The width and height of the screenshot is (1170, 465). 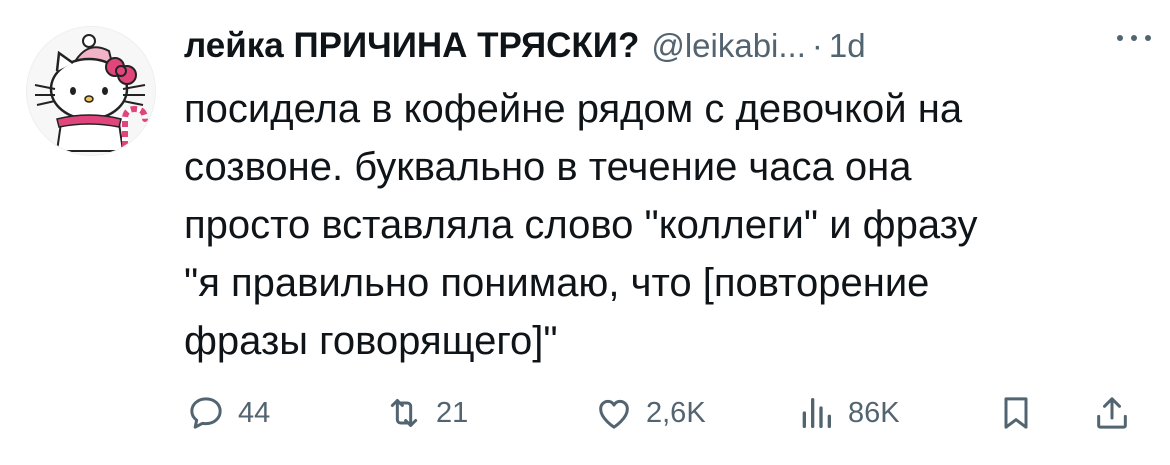 What do you see at coordinates (557, 283) in the screenshot?
I see `tweet-text-line: "я правильно понимаю, что [повторение` at bounding box center [557, 283].